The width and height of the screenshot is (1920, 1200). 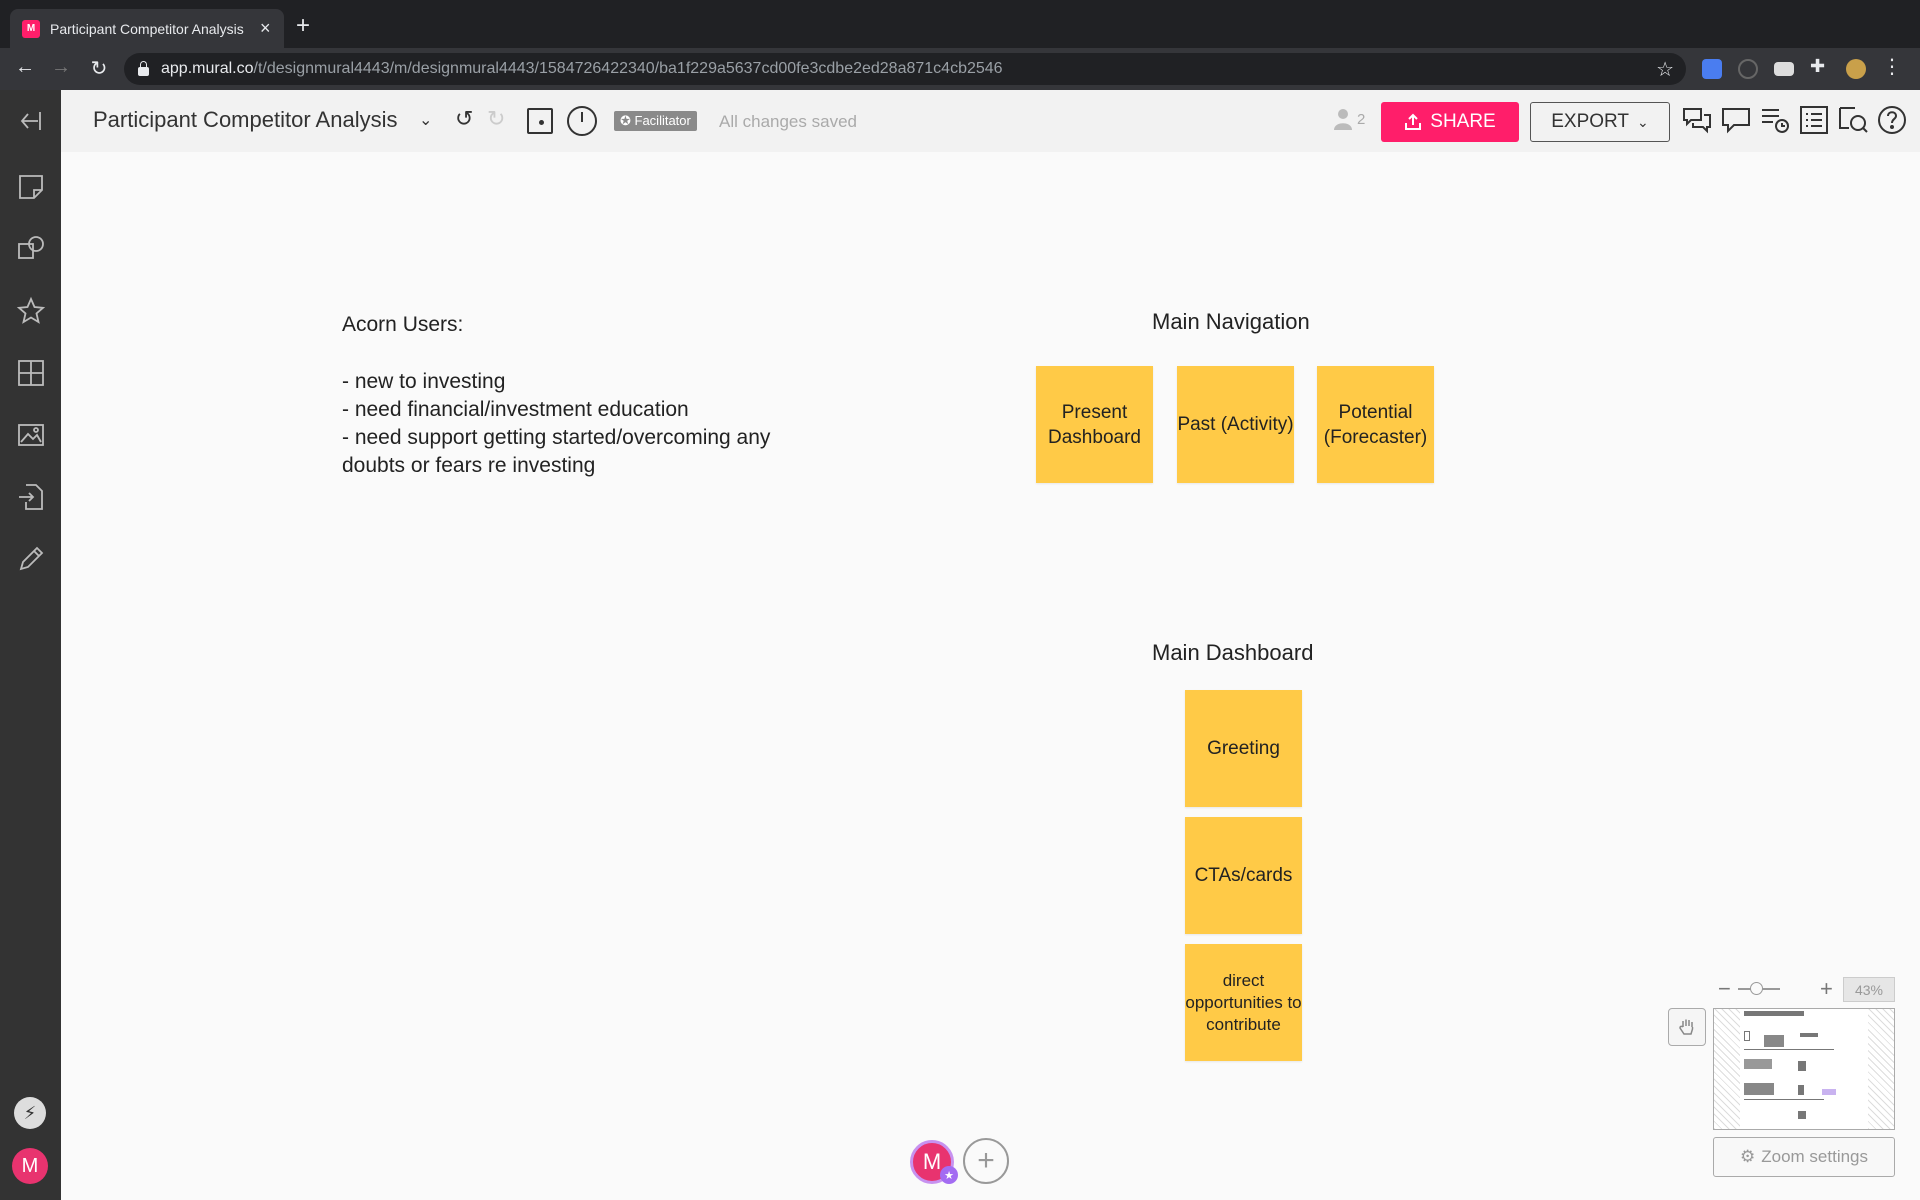 What do you see at coordinates (1892, 120) in the screenshot?
I see `help-icon` at bounding box center [1892, 120].